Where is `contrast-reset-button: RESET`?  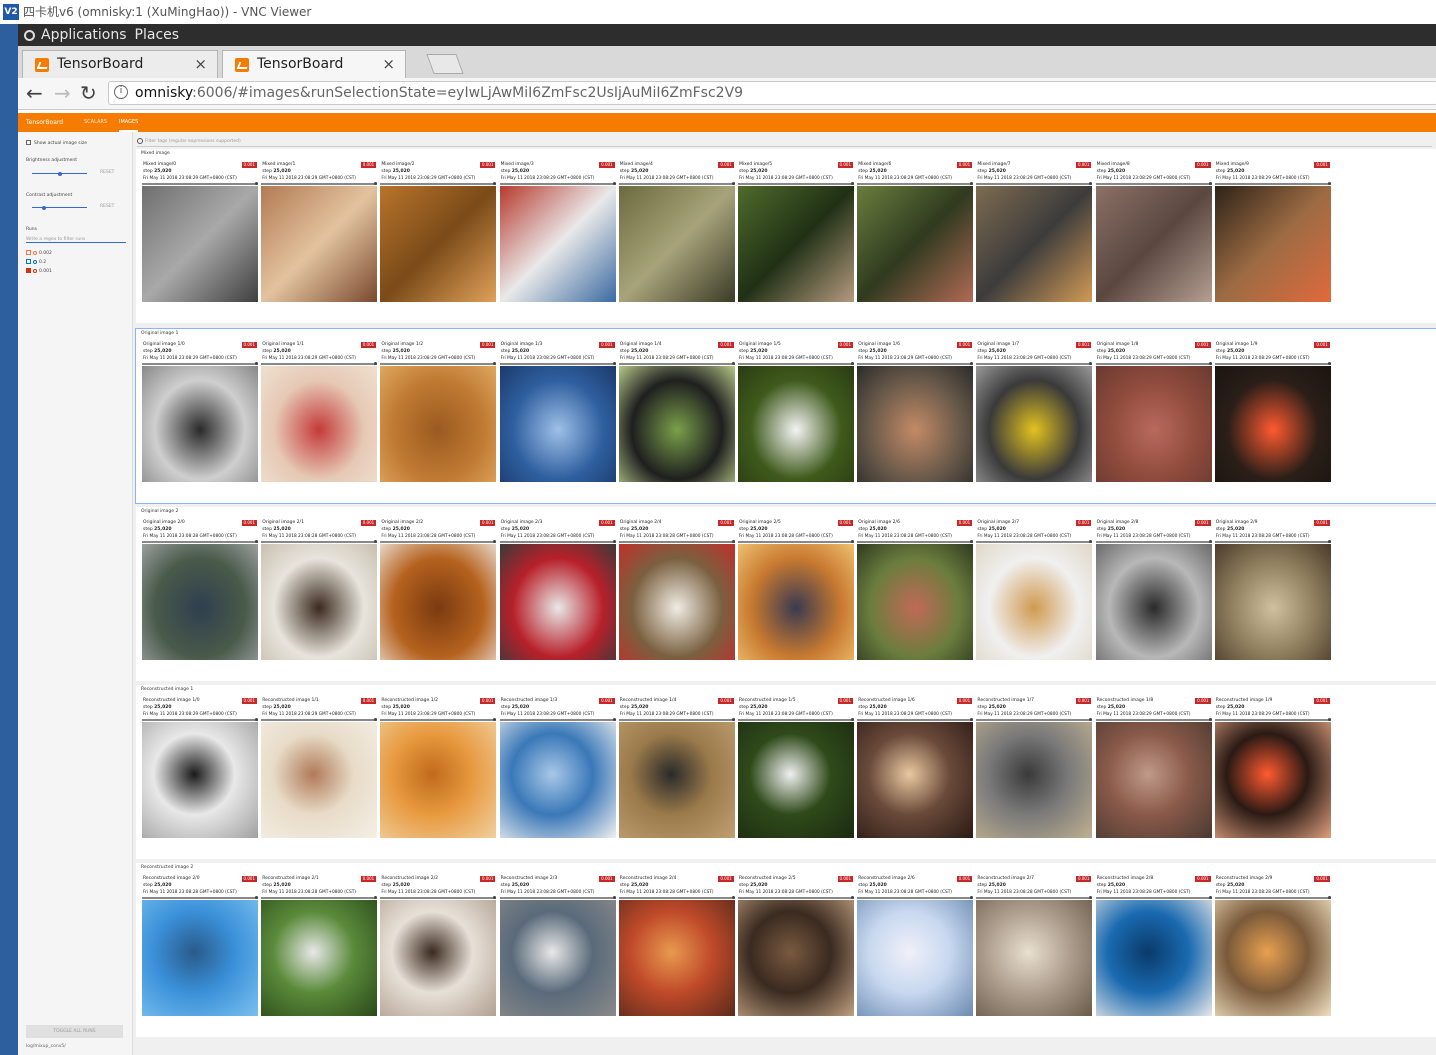
contrast-reset-button: RESET is located at coordinates (107, 206).